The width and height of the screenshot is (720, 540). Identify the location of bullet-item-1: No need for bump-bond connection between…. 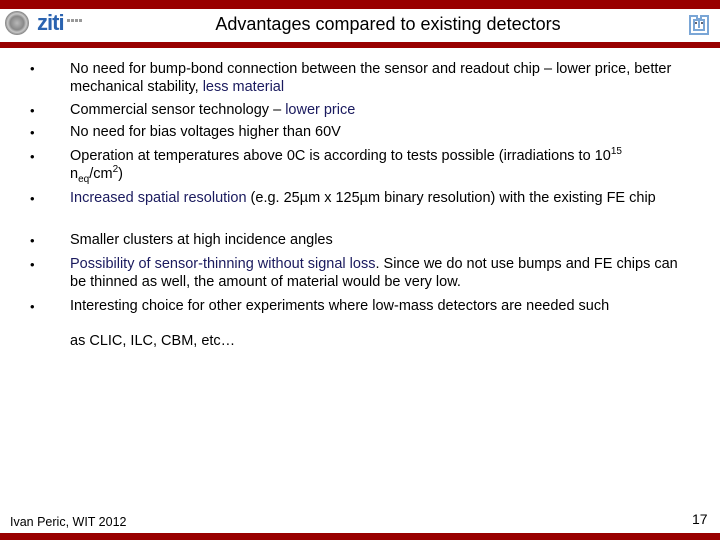
(380, 78).